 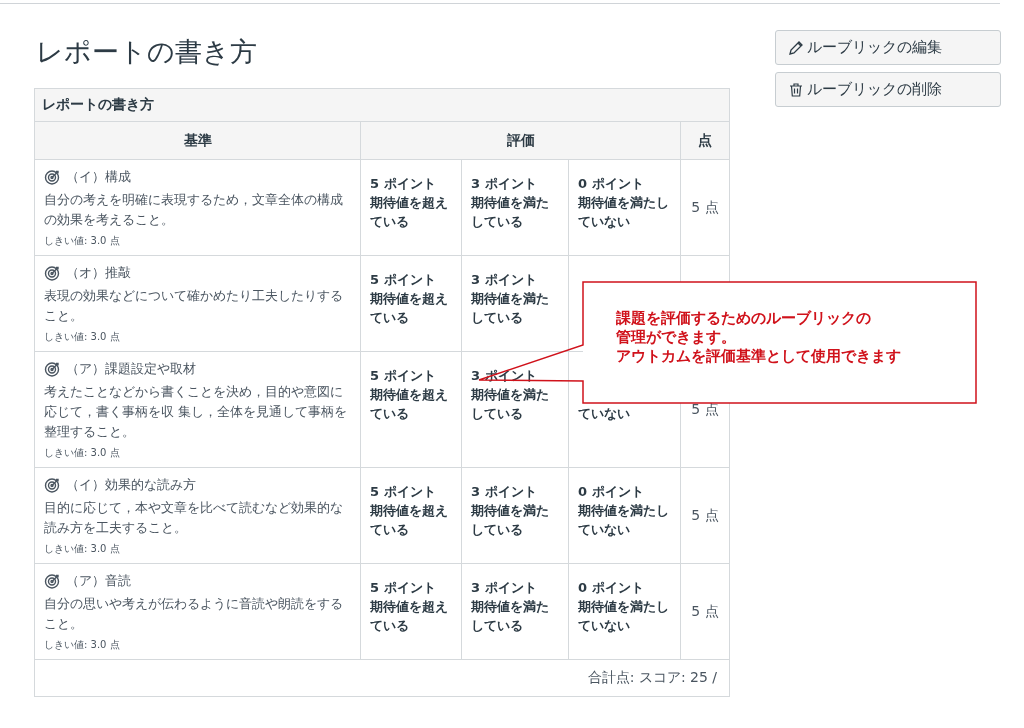 What do you see at coordinates (131, 369) in the screenshot?
I see `criterion-title: （ア）課題設定や取材` at bounding box center [131, 369].